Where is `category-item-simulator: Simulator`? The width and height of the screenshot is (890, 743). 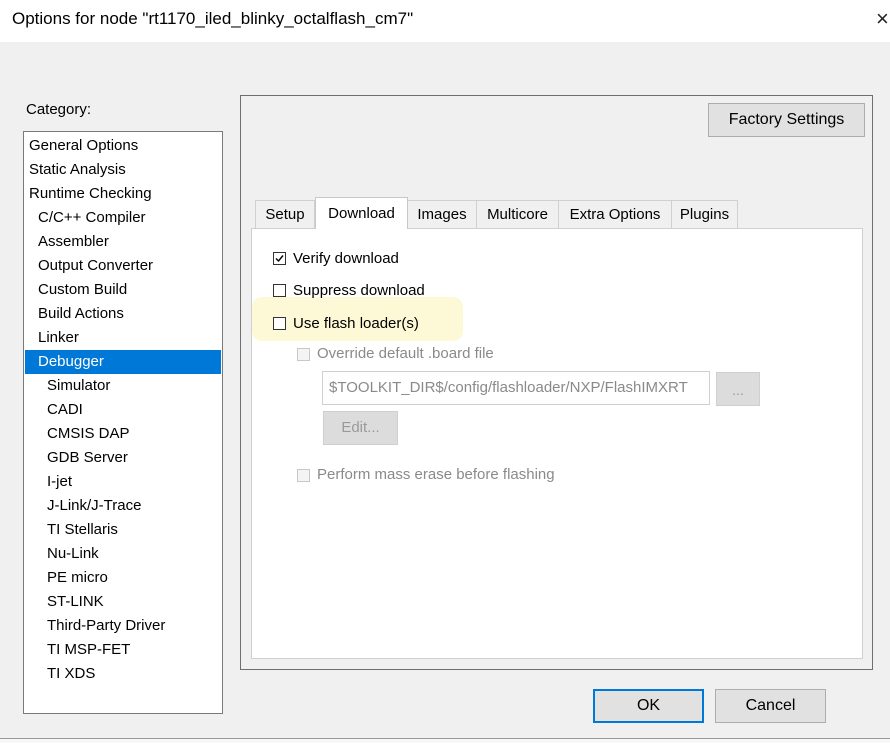 category-item-simulator: Simulator is located at coordinates (123, 386).